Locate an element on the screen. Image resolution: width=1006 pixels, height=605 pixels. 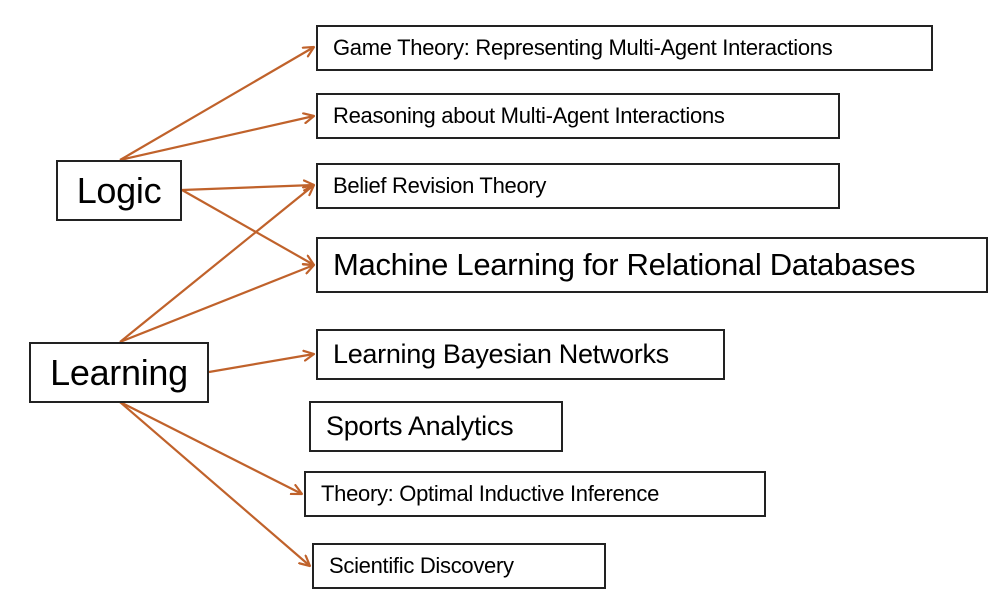
node-belief-revision: Belief Revision Theory is located at coordinates (578, 186).